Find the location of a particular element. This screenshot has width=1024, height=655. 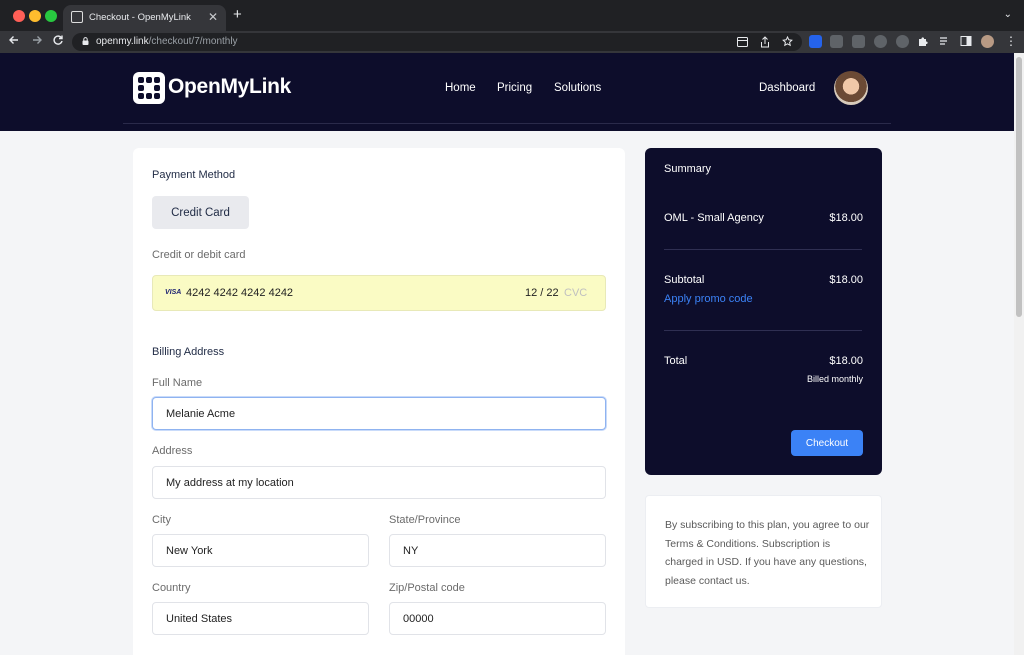

total-label: Total is located at coordinates (676, 361).